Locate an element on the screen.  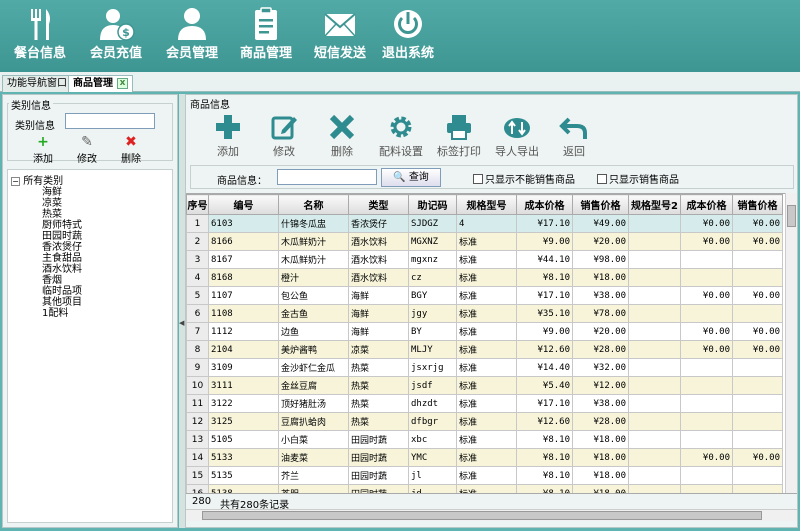
row-number: 8 is located at coordinates (197, 349).